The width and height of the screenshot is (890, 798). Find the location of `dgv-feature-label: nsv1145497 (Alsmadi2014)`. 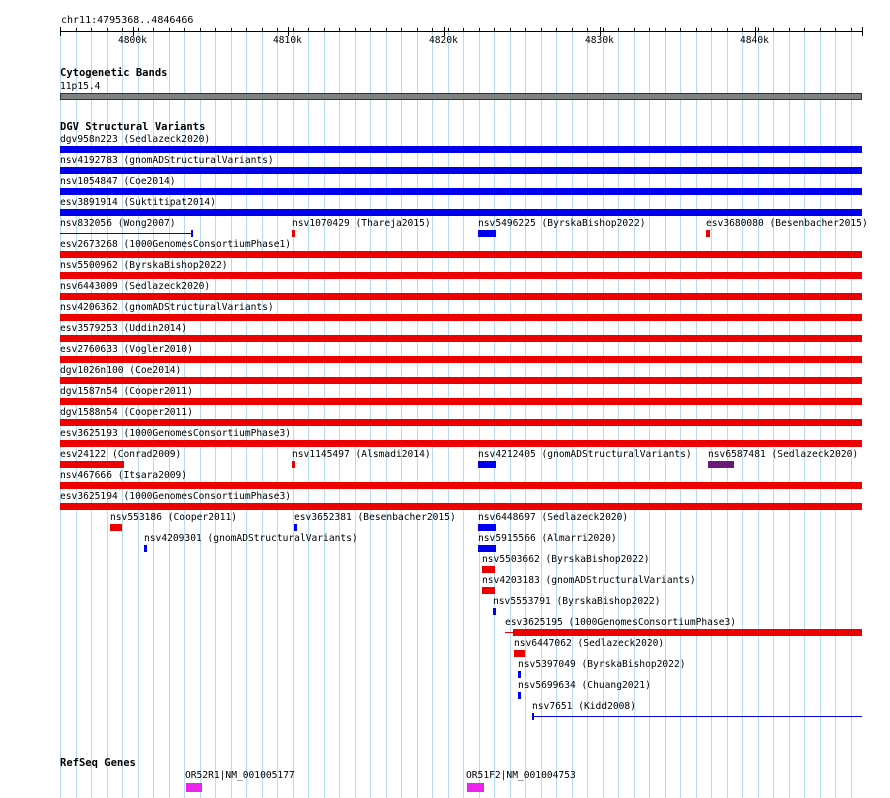

dgv-feature-label: nsv1145497 (Alsmadi2014) is located at coordinates (361, 454).